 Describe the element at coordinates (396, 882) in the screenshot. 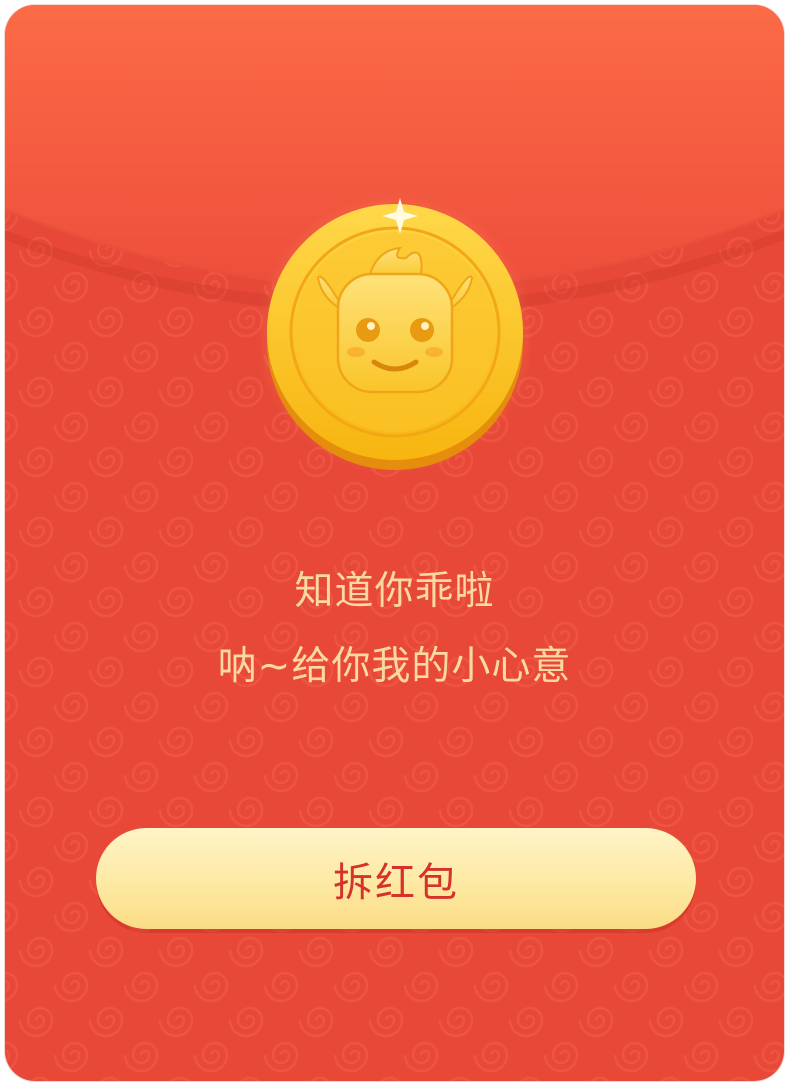

I see `open-button-label: 拆红包` at that location.